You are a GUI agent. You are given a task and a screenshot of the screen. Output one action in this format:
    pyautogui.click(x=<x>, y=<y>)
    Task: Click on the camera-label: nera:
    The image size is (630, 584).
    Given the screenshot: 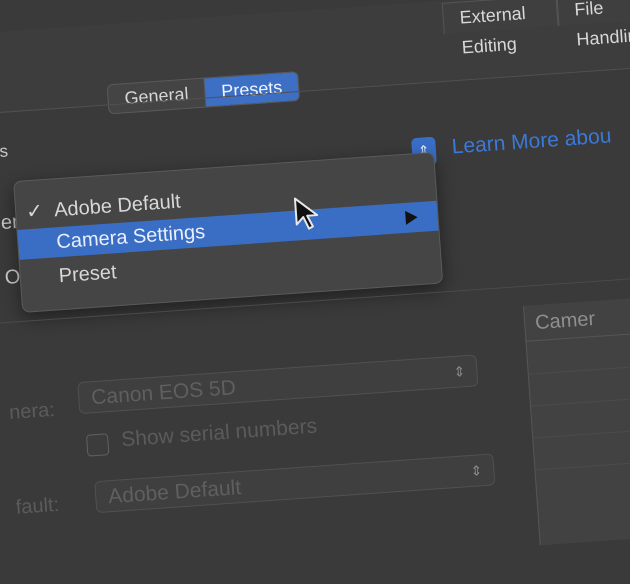 What is the action you would take?
    pyautogui.click(x=32, y=411)
    